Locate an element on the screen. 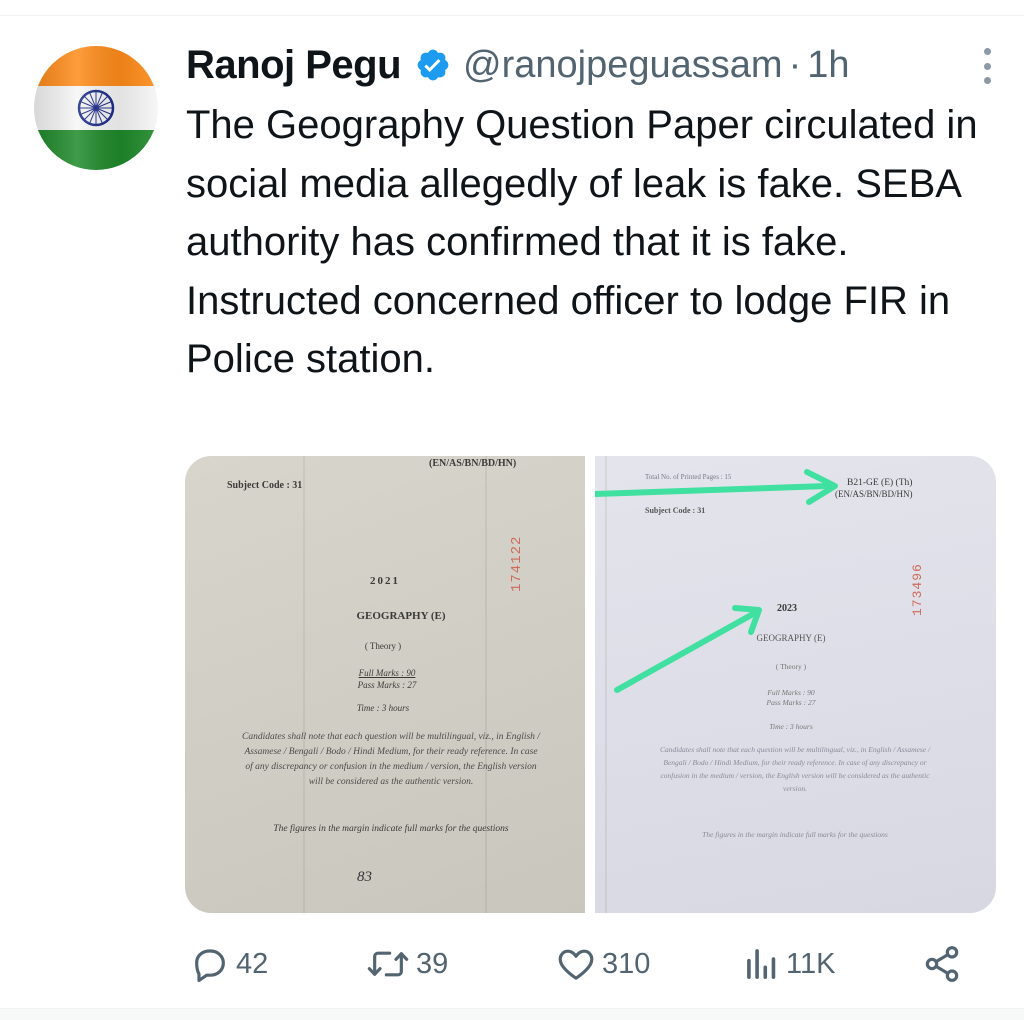 The image size is (1024, 1020). reply-count: 42 is located at coordinates (252, 963).